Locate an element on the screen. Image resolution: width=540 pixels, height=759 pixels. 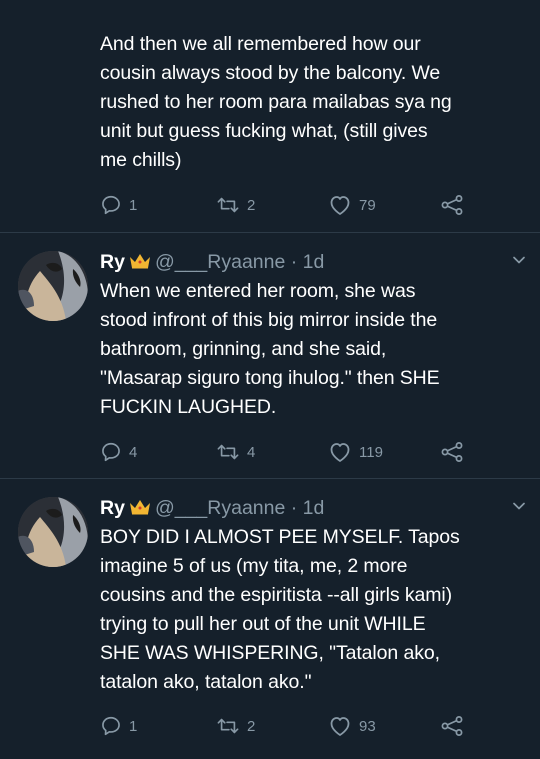
like-count: 79 is located at coordinates (367, 205).